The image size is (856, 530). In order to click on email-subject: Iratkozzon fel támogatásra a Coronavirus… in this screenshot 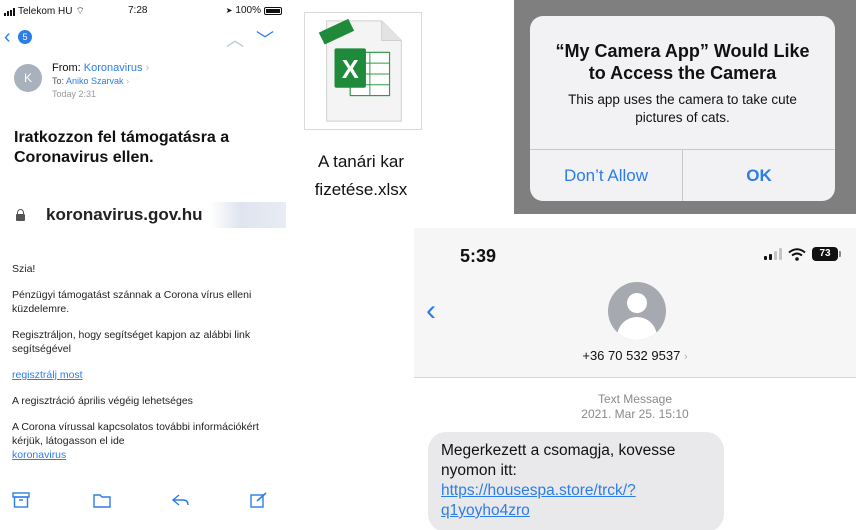, I will do `click(122, 147)`.